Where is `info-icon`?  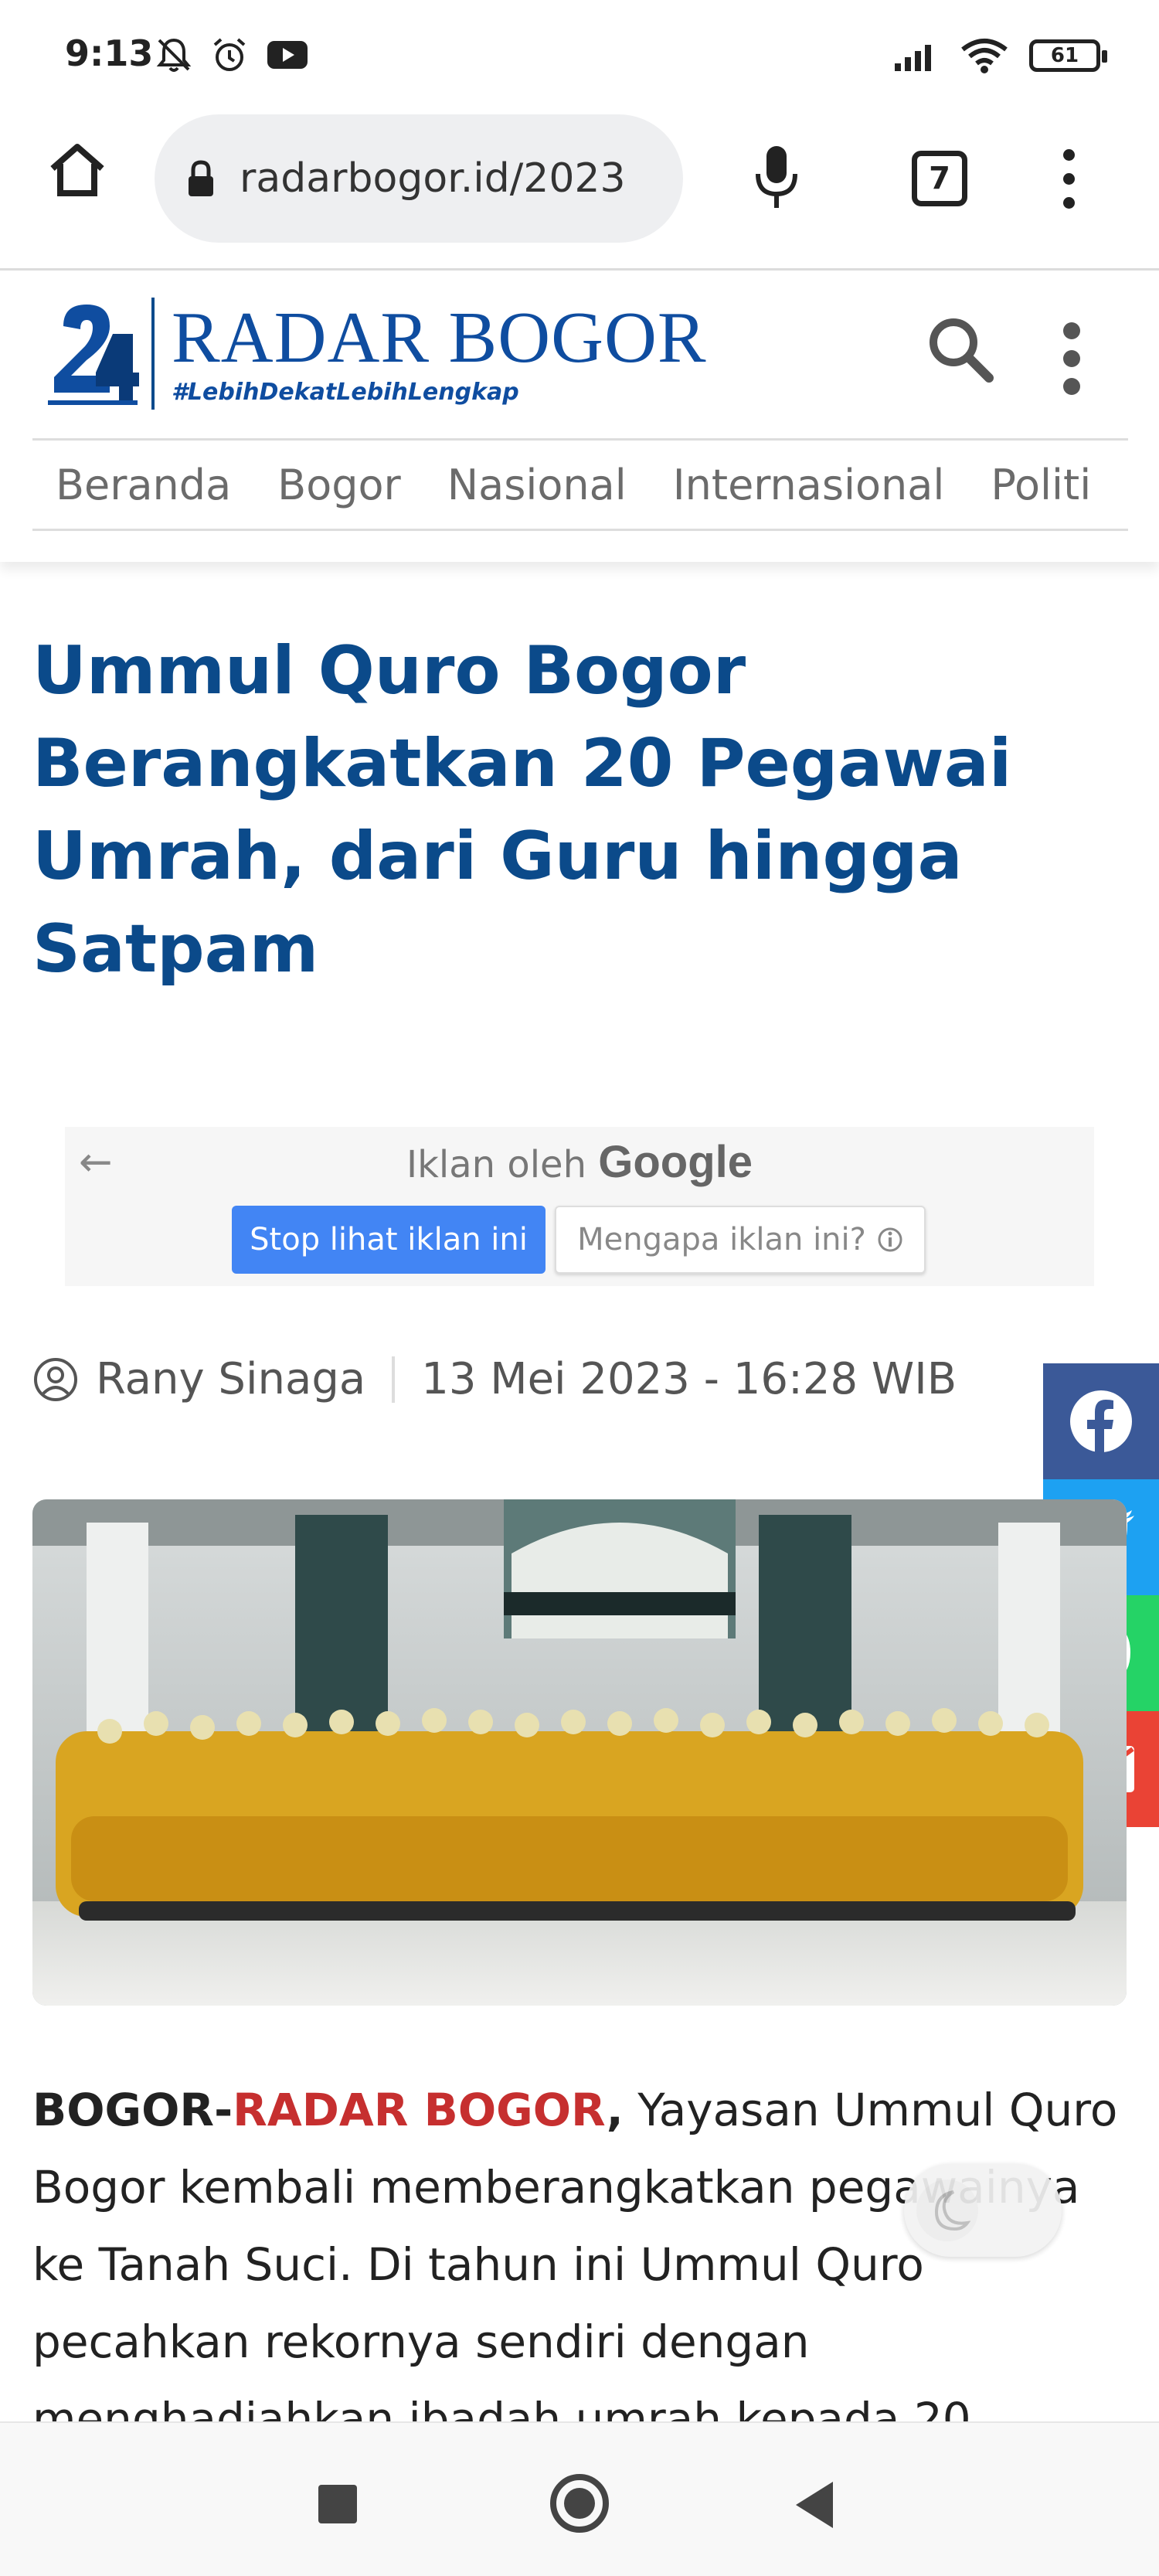 info-icon is located at coordinates (890, 1239).